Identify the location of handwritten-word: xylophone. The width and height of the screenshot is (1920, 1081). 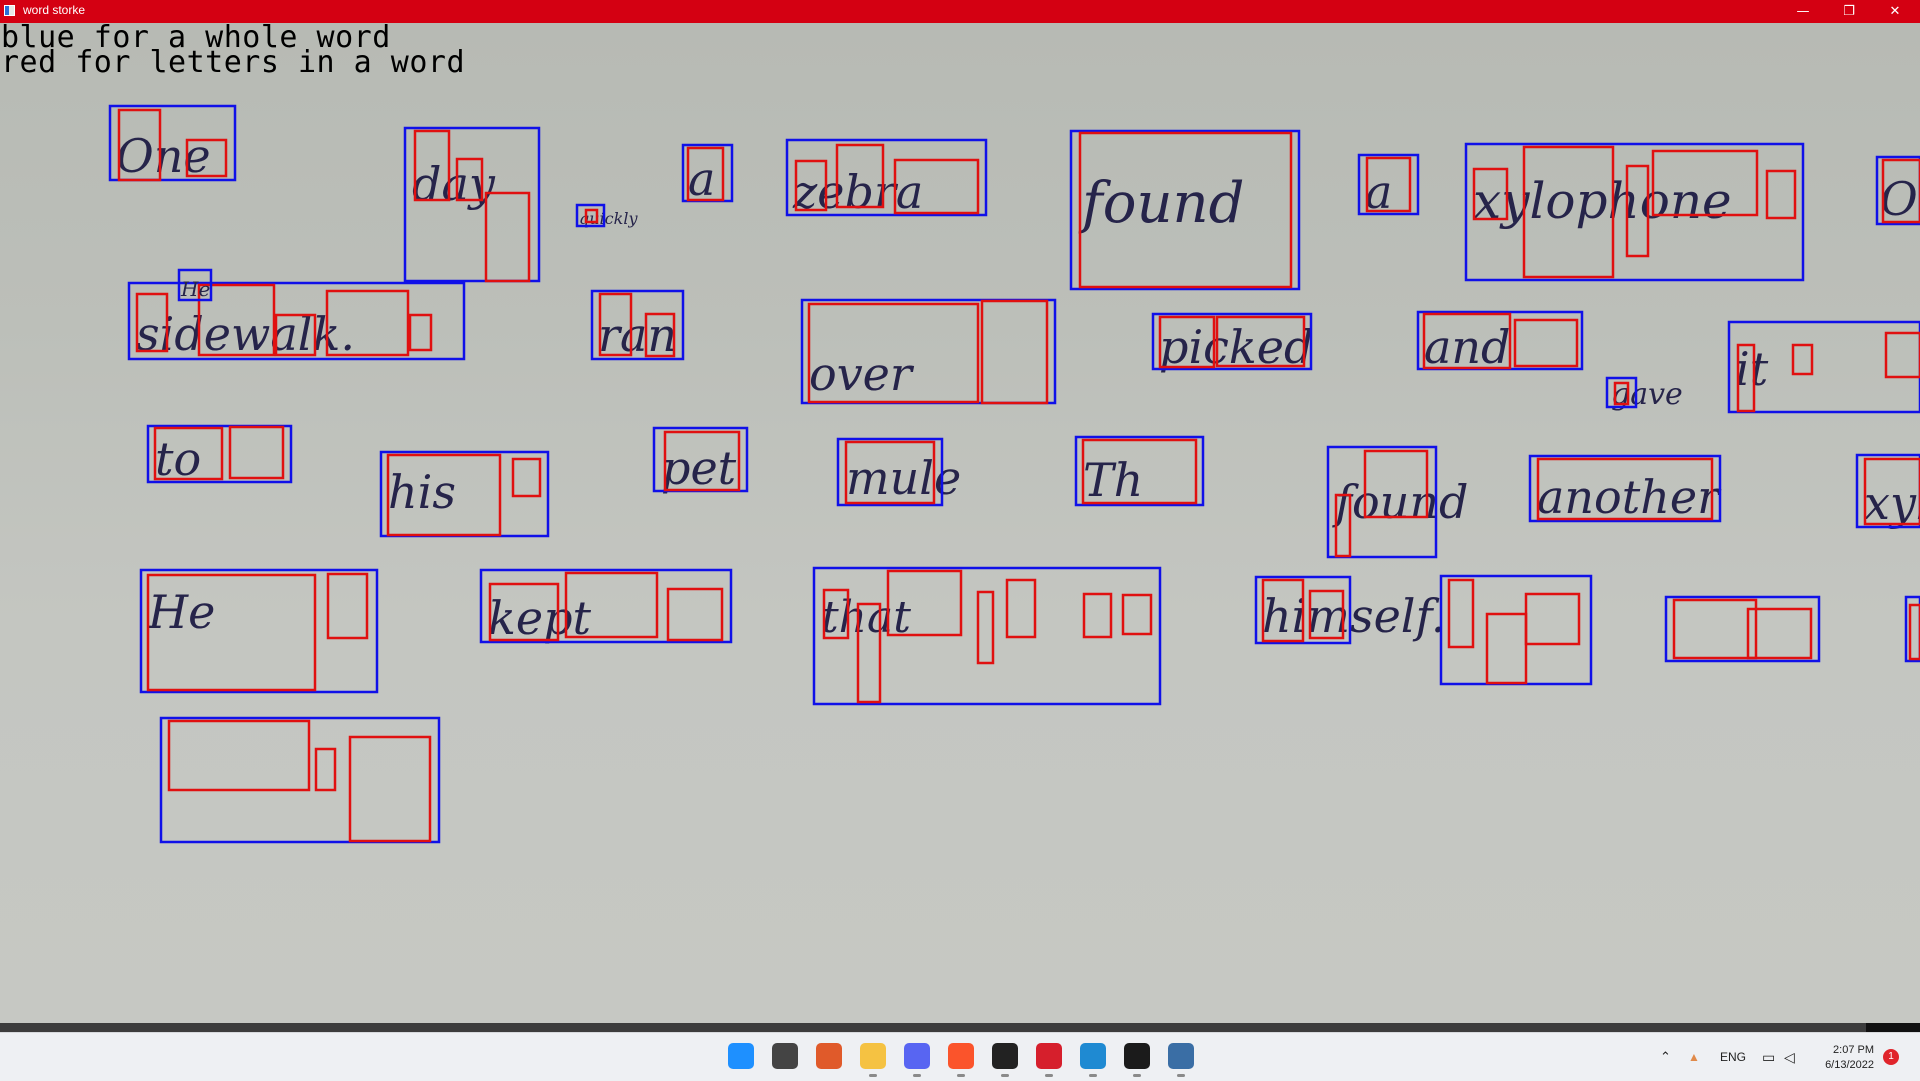
(1602, 201).